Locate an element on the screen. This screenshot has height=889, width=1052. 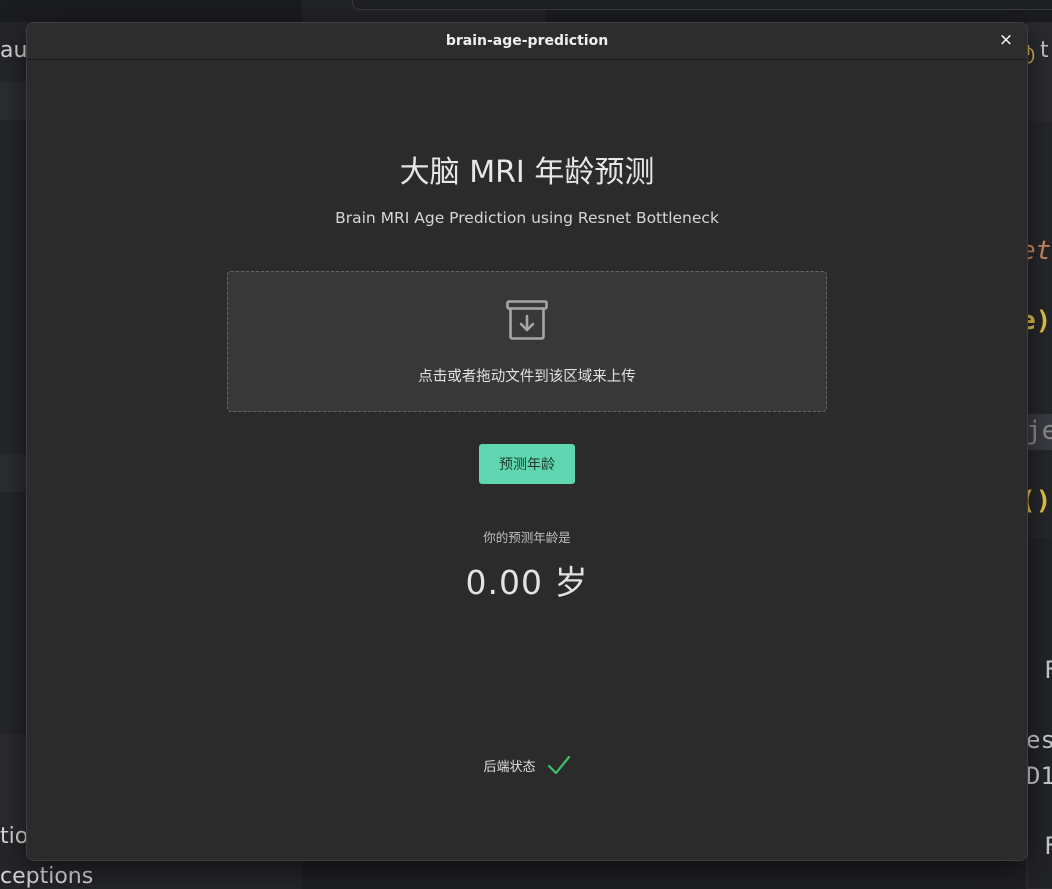
page-title: 大脑 MRI 年龄预测 is located at coordinates (527, 172).